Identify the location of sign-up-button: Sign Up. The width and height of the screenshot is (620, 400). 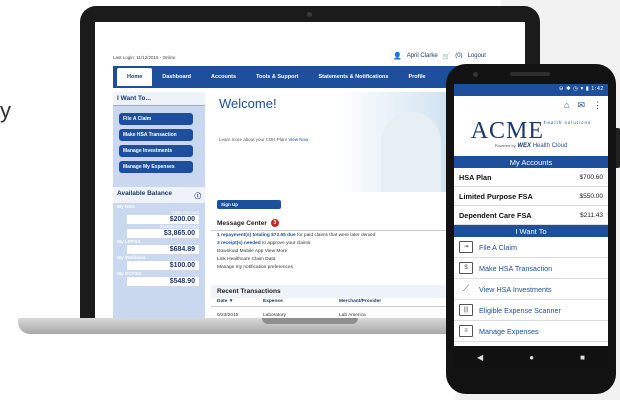
(249, 204).